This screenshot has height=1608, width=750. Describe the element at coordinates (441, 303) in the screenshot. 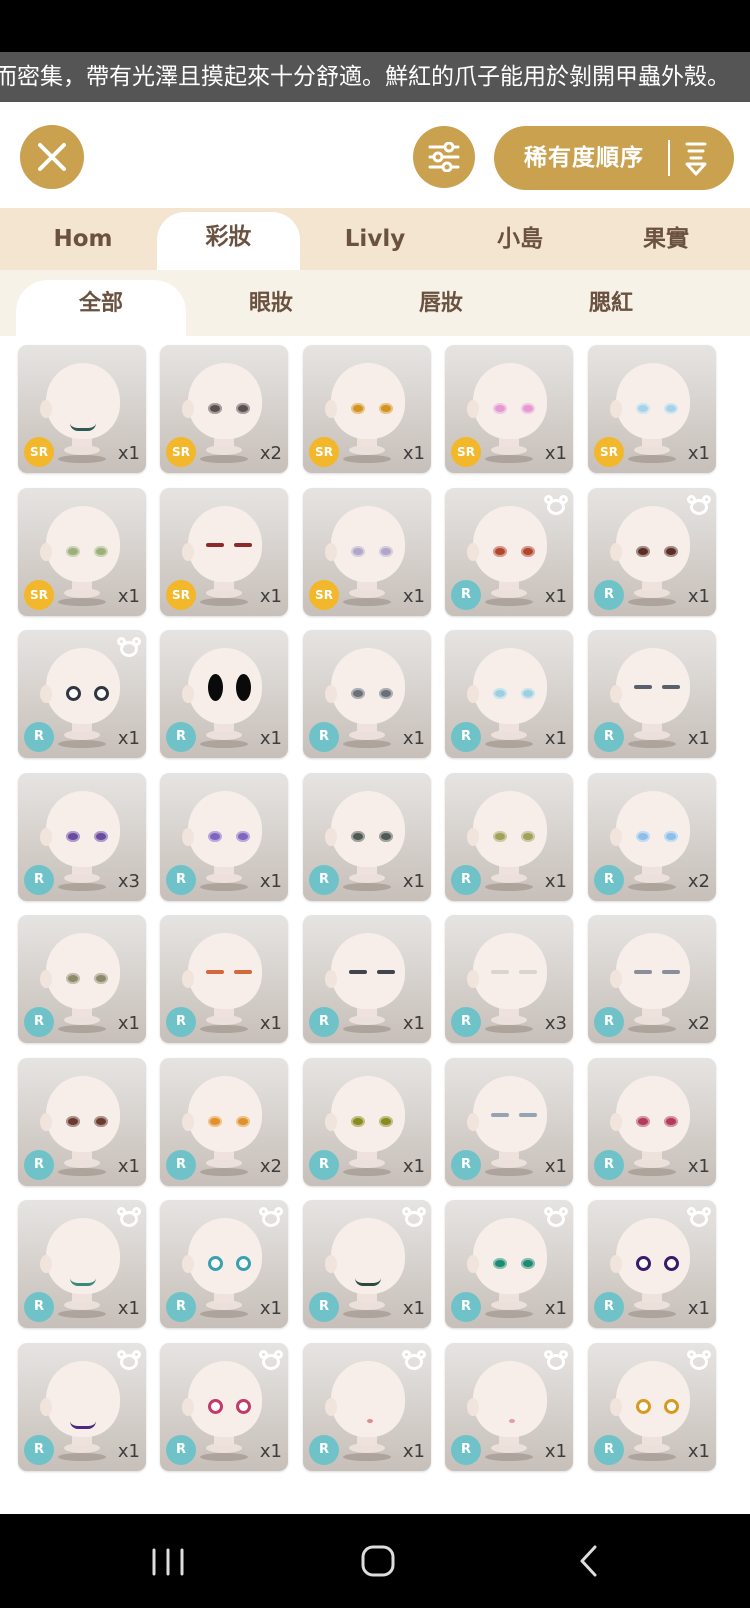

I see `subtab-lip-makeup: 唇妝` at that location.